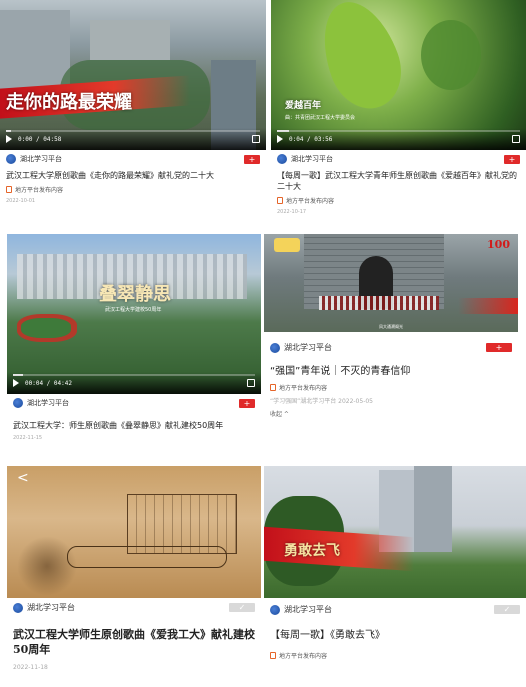 This screenshot has width=526, height=687. What do you see at coordinates (134, 422) in the screenshot?
I see `video-title: 武汉工程大学：师生原创歌曲《叠翠静思》献礼建校50周年` at bounding box center [134, 422].